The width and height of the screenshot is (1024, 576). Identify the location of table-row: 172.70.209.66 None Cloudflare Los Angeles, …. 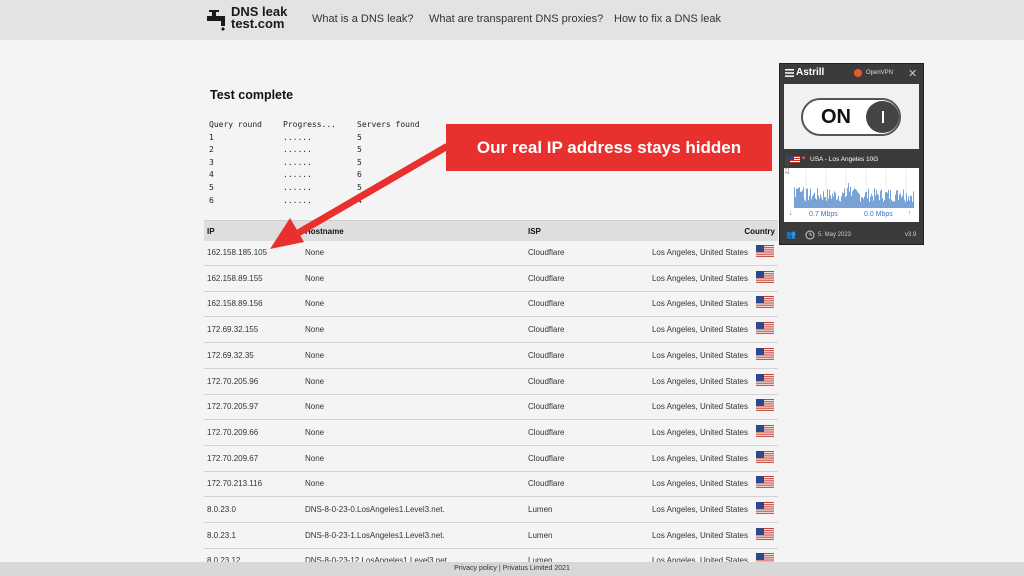
(491, 433).